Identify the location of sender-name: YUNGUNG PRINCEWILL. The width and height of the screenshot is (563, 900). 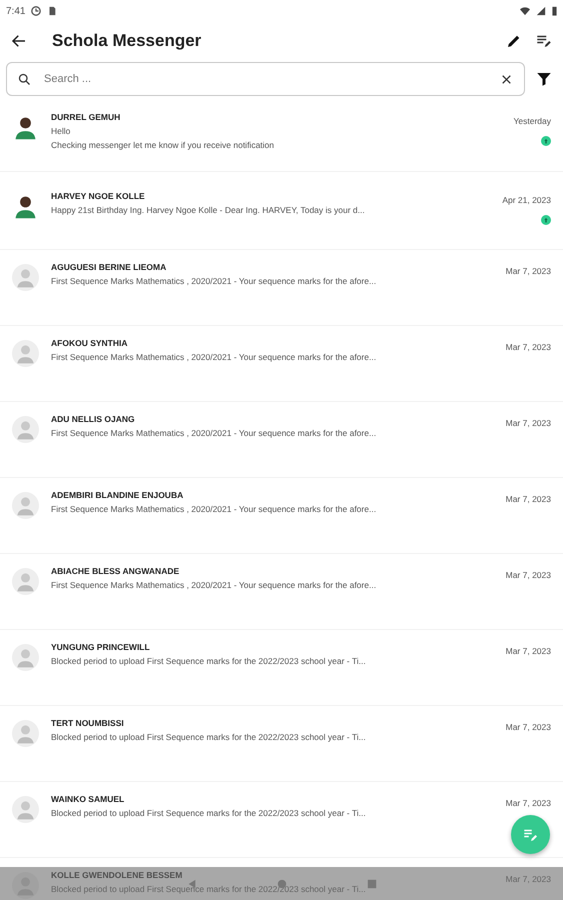
(101, 647).